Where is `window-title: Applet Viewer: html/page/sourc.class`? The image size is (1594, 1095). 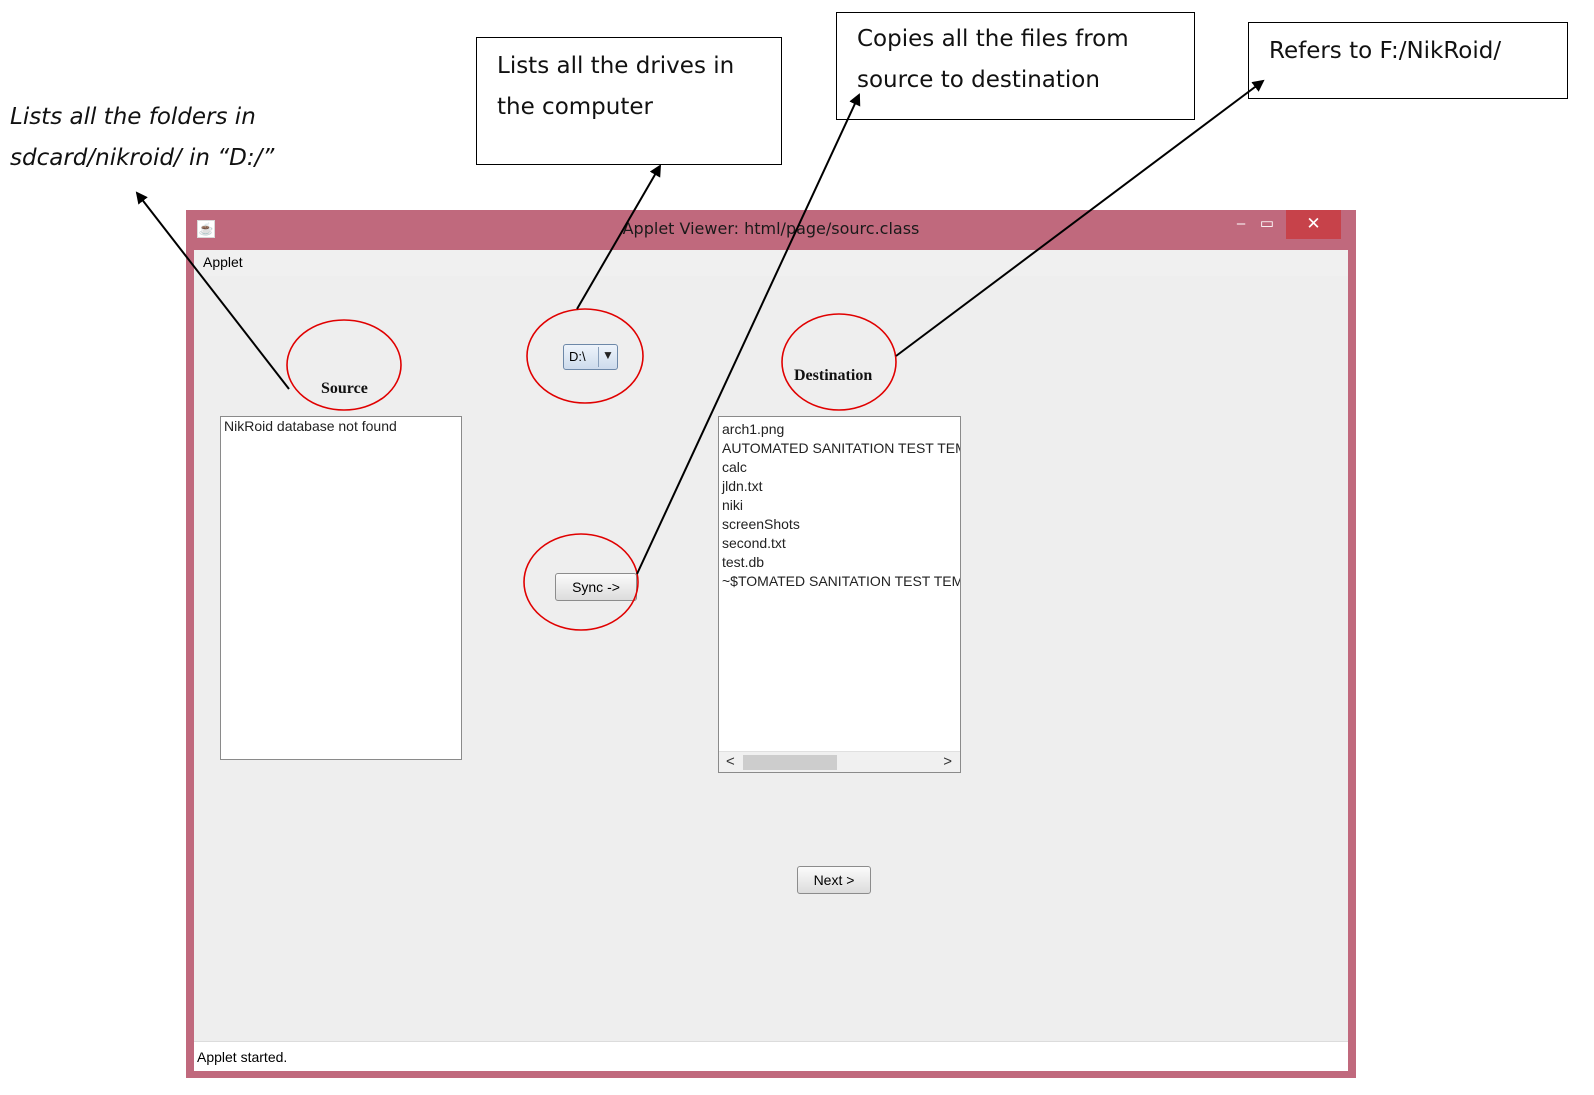
window-title: Applet Viewer: html/page/sourc.class is located at coordinates (771, 228).